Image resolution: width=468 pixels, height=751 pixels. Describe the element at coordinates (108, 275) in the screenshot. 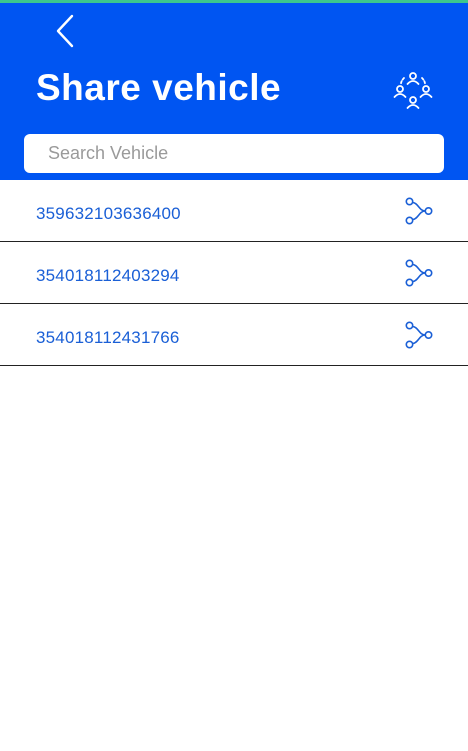

I see `vehicle-id: 354018112403294` at that location.